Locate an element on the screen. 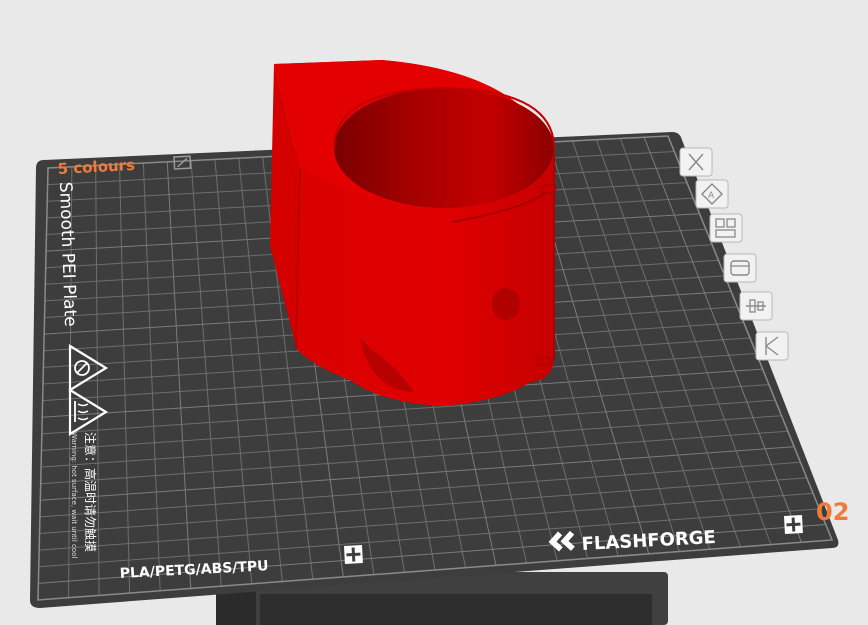 The height and width of the screenshot is (625, 868). svg-text: A is located at coordinates (711, 196).